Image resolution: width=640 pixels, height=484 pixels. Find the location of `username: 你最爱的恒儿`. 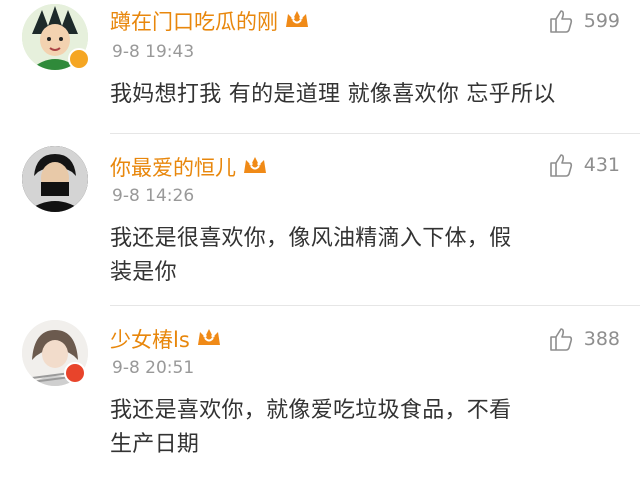

username: 你最爱的恒儿 is located at coordinates (189, 167).